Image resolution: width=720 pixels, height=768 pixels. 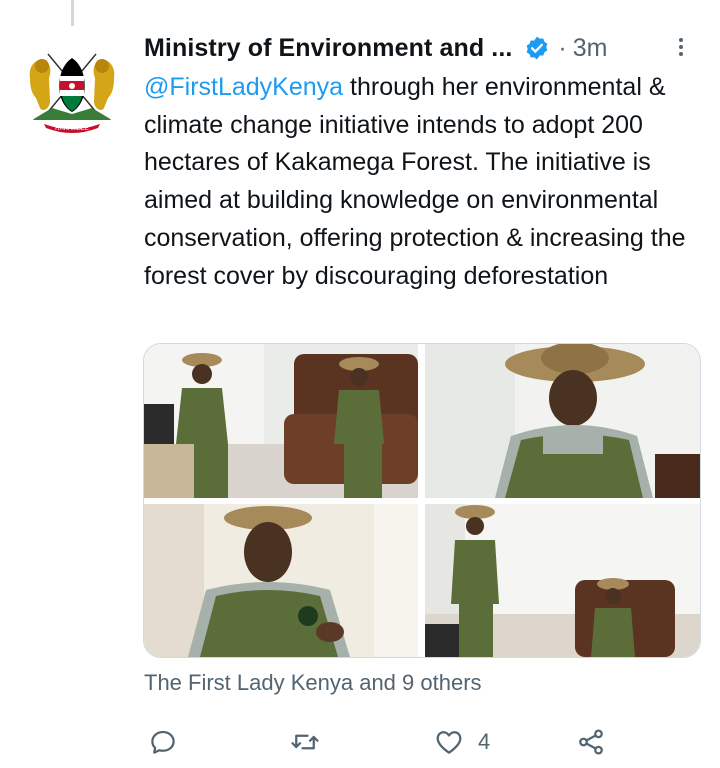 What do you see at coordinates (72, 13) in the screenshot?
I see `thread-connector-line` at bounding box center [72, 13].